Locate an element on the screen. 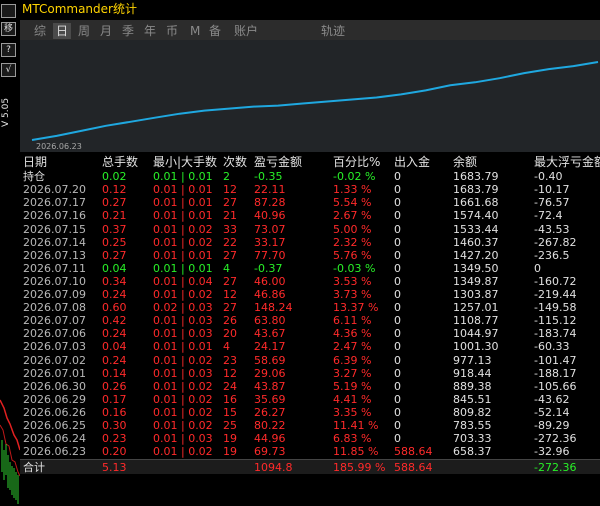  cell-trade-count: 27 is located at coordinates (230, 203).